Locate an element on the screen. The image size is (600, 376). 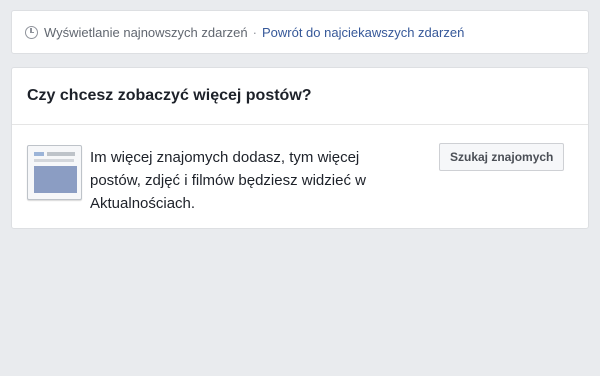
sort-status-label: Wyświetlanie najnowszych zdarzeń is located at coordinates (146, 32).